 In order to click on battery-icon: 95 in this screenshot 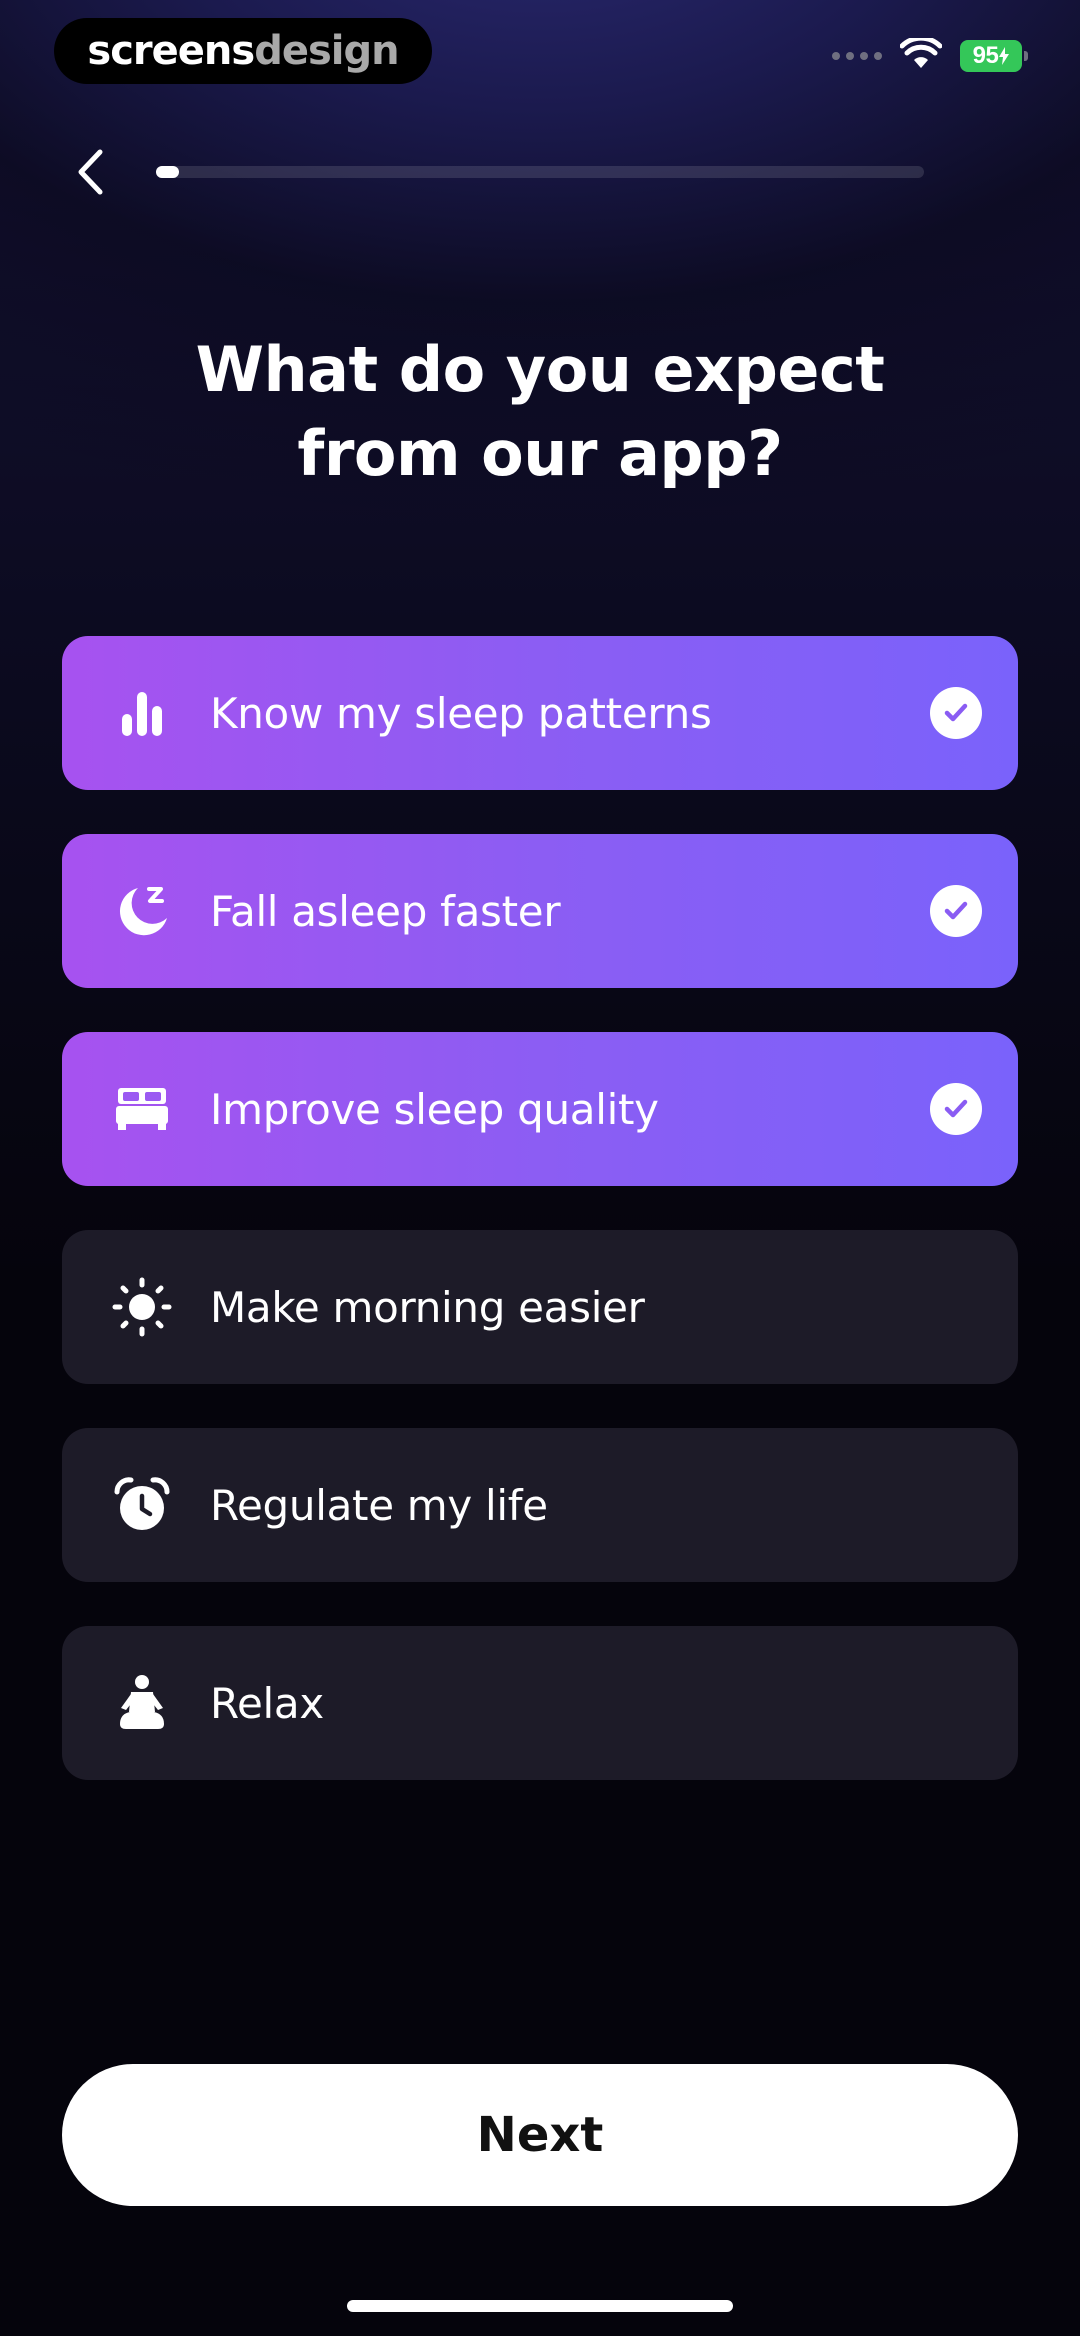, I will do `click(994, 56)`.